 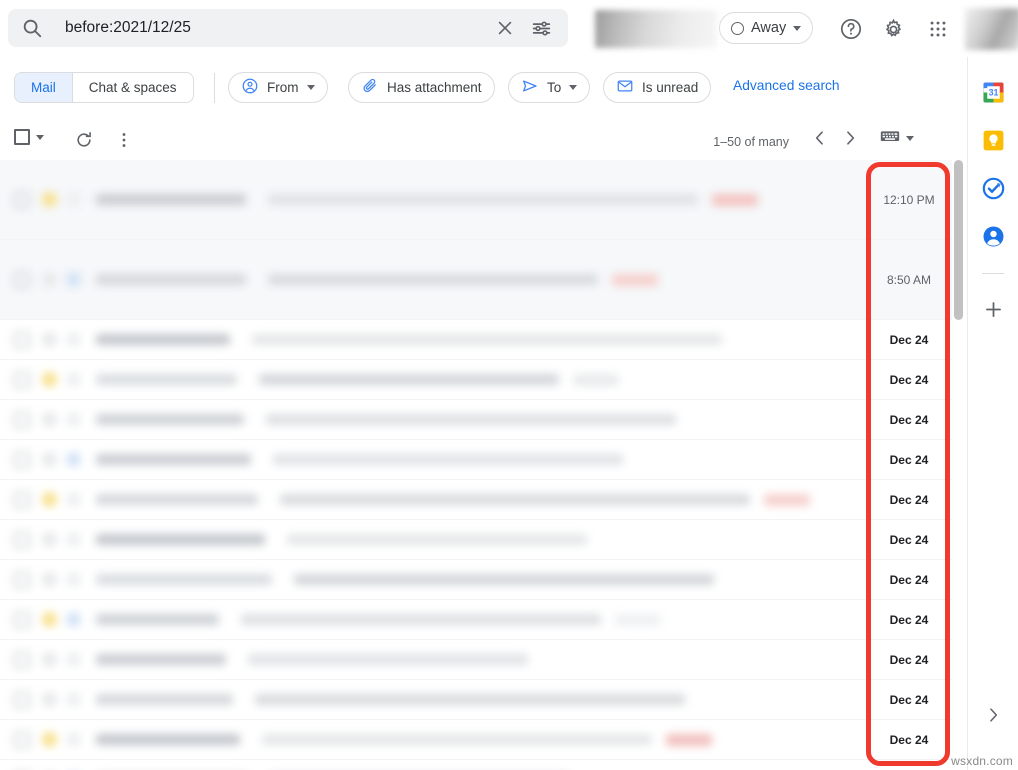 What do you see at coordinates (84, 140) in the screenshot?
I see `refresh-icon` at bounding box center [84, 140].